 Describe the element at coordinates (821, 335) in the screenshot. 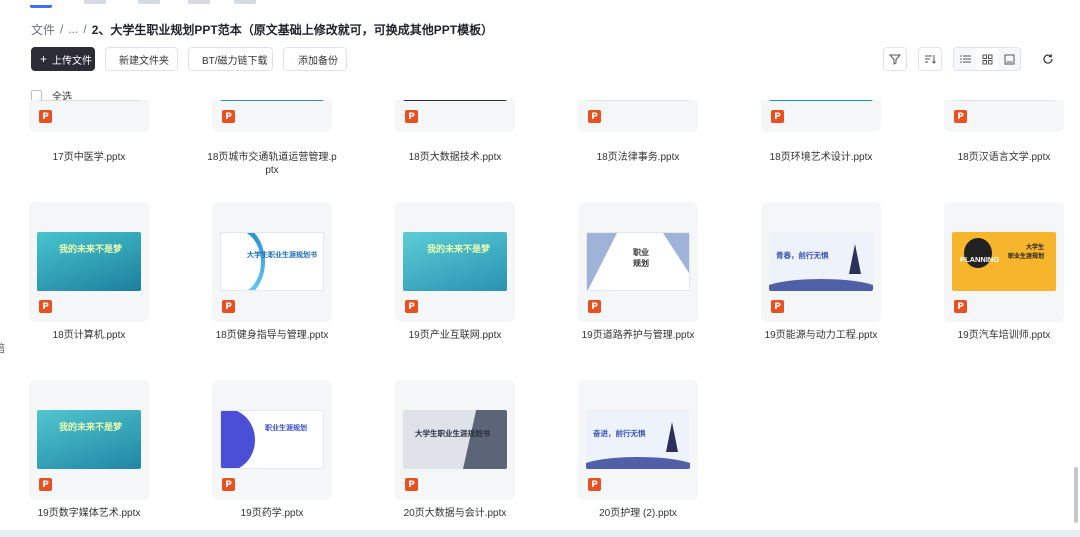

I see `file-name: 19页能源与动力工程.pptx` at that location.